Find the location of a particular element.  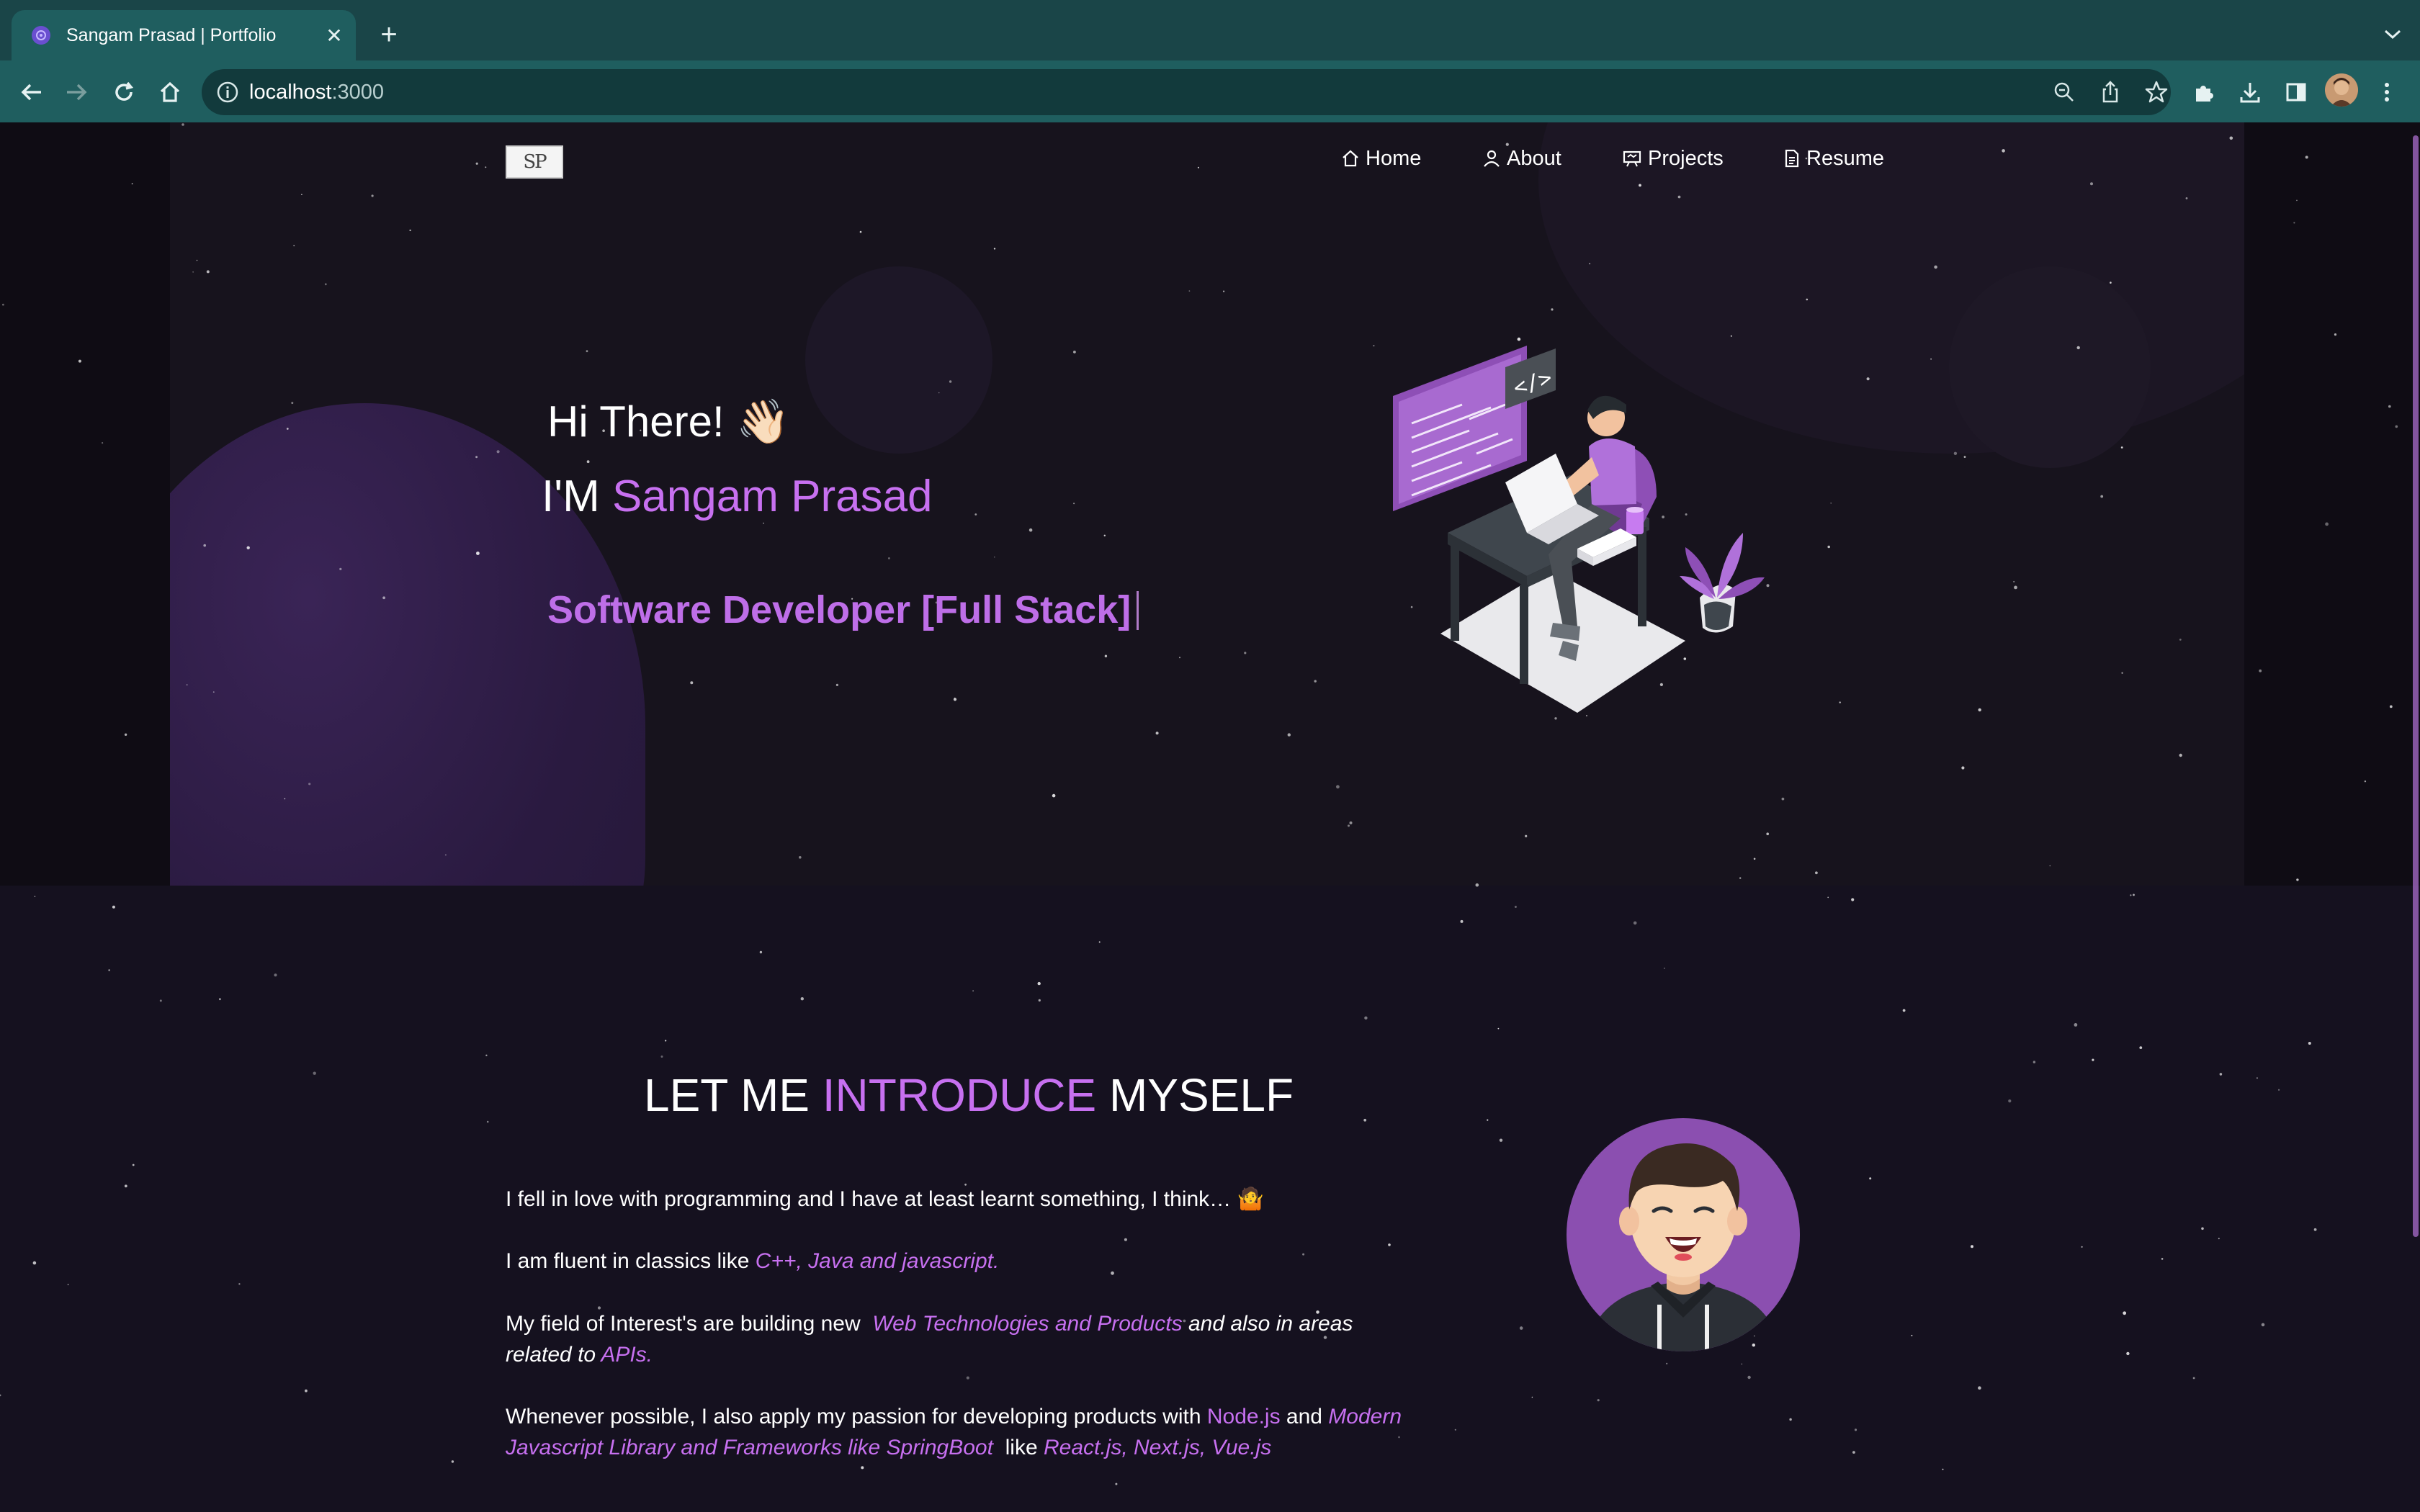

p3-text-a: My field of Interest's are building new is located at coordinates (689, 1324).